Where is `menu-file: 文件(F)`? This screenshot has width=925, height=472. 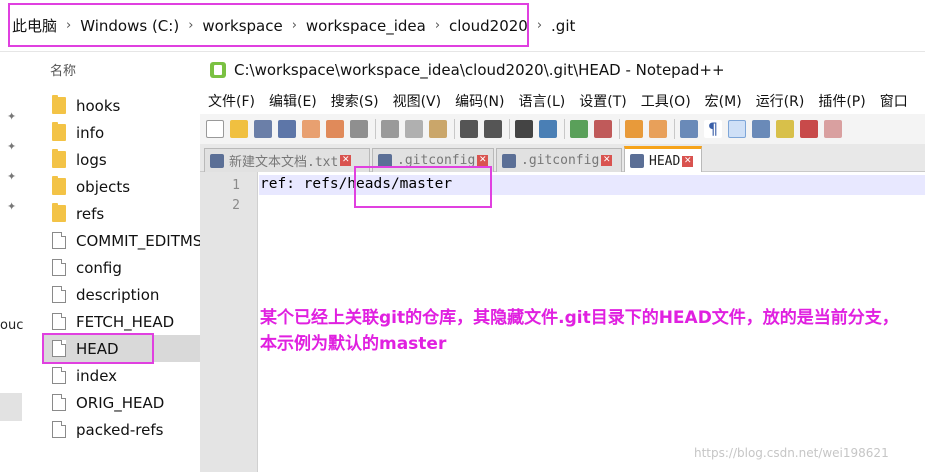 menu-file: 文件(F) is located at coordinates (231, 101).